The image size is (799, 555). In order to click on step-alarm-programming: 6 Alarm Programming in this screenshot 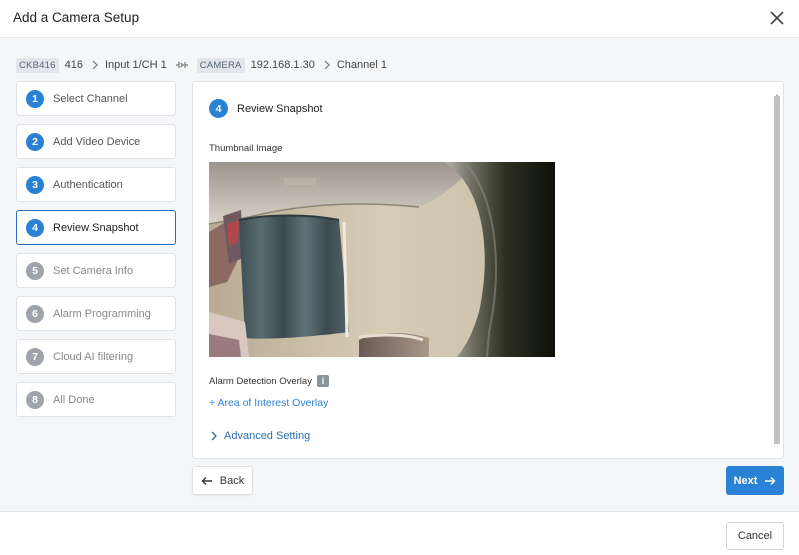, I will do `click(96, 313)`.